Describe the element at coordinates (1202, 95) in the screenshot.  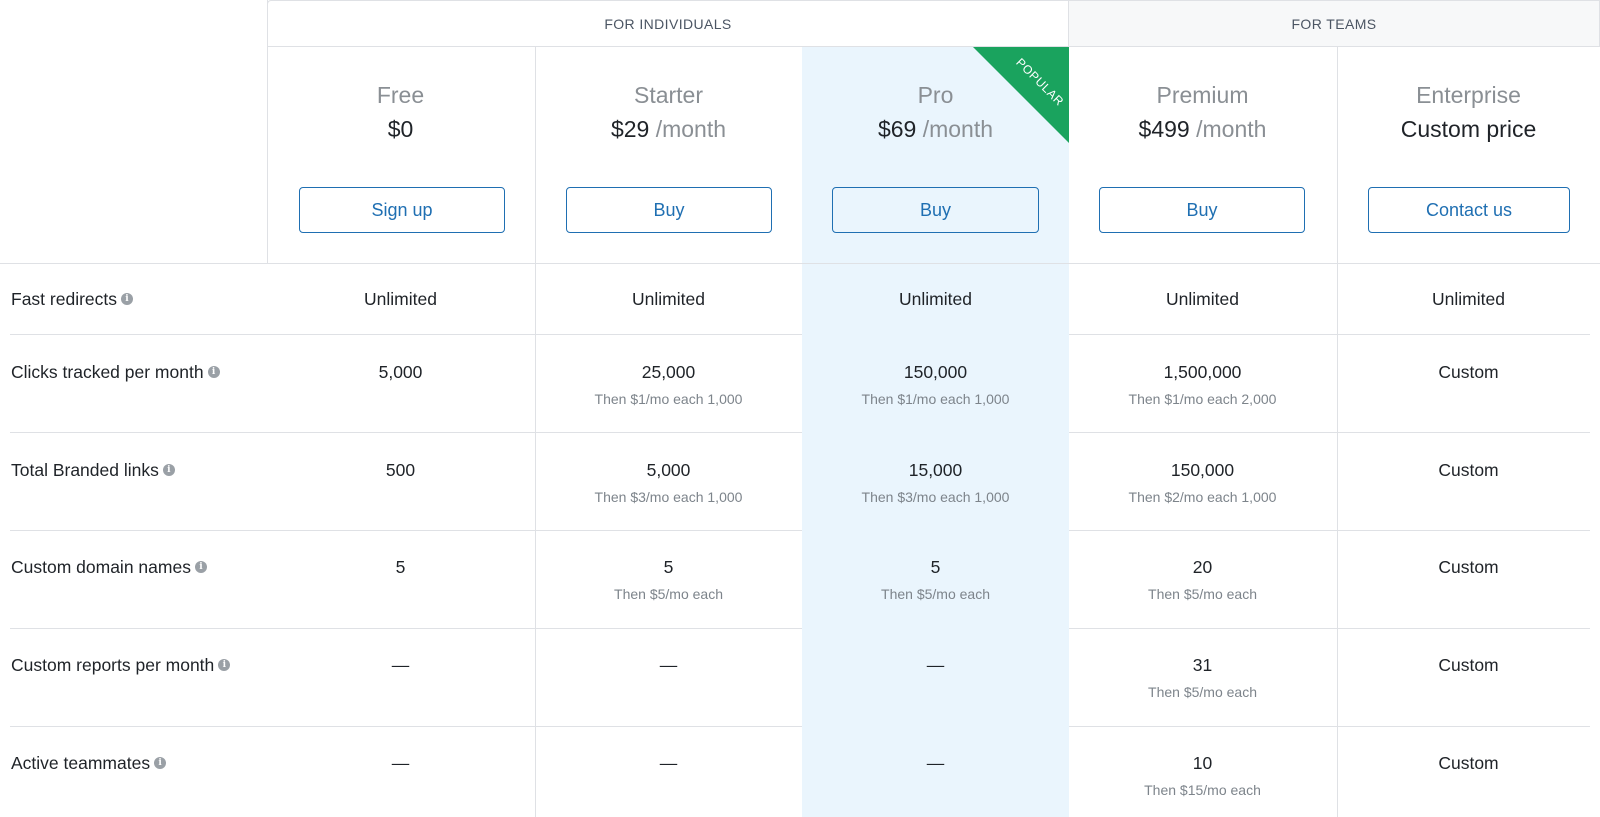
I see `plan-name: Premium` at that location.